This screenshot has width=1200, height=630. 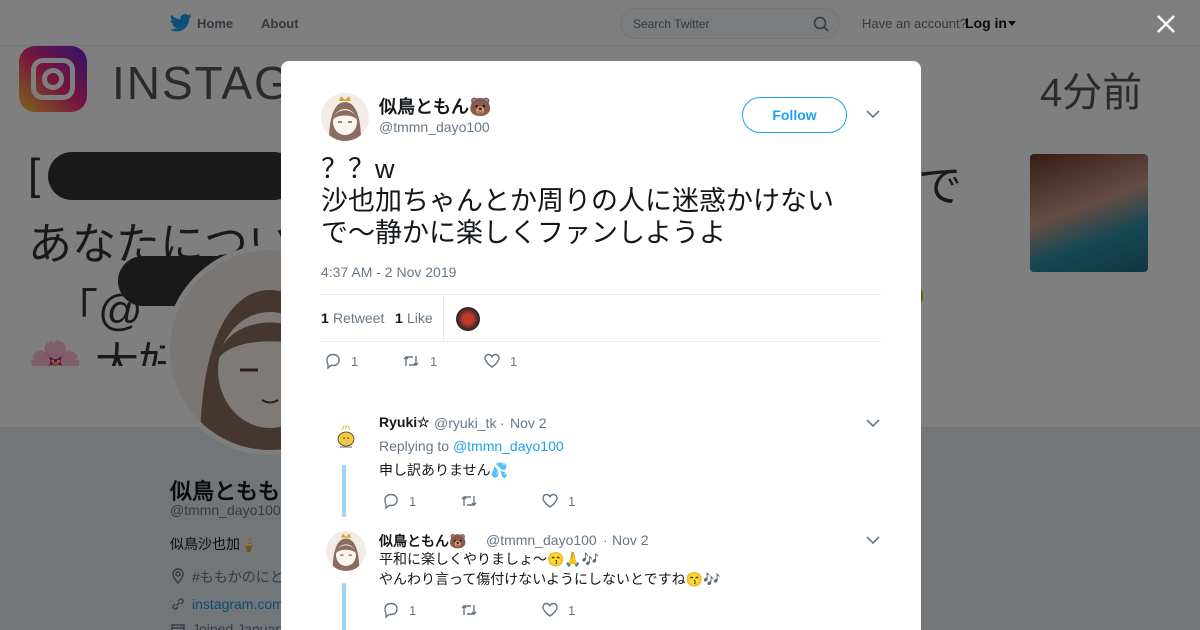 What do you see at coordinates (388, 272) in the screenshot?
I see `tweet-timestamp: 4:37 AM - 2 Nov 2019` at bounding box center [388, 272].